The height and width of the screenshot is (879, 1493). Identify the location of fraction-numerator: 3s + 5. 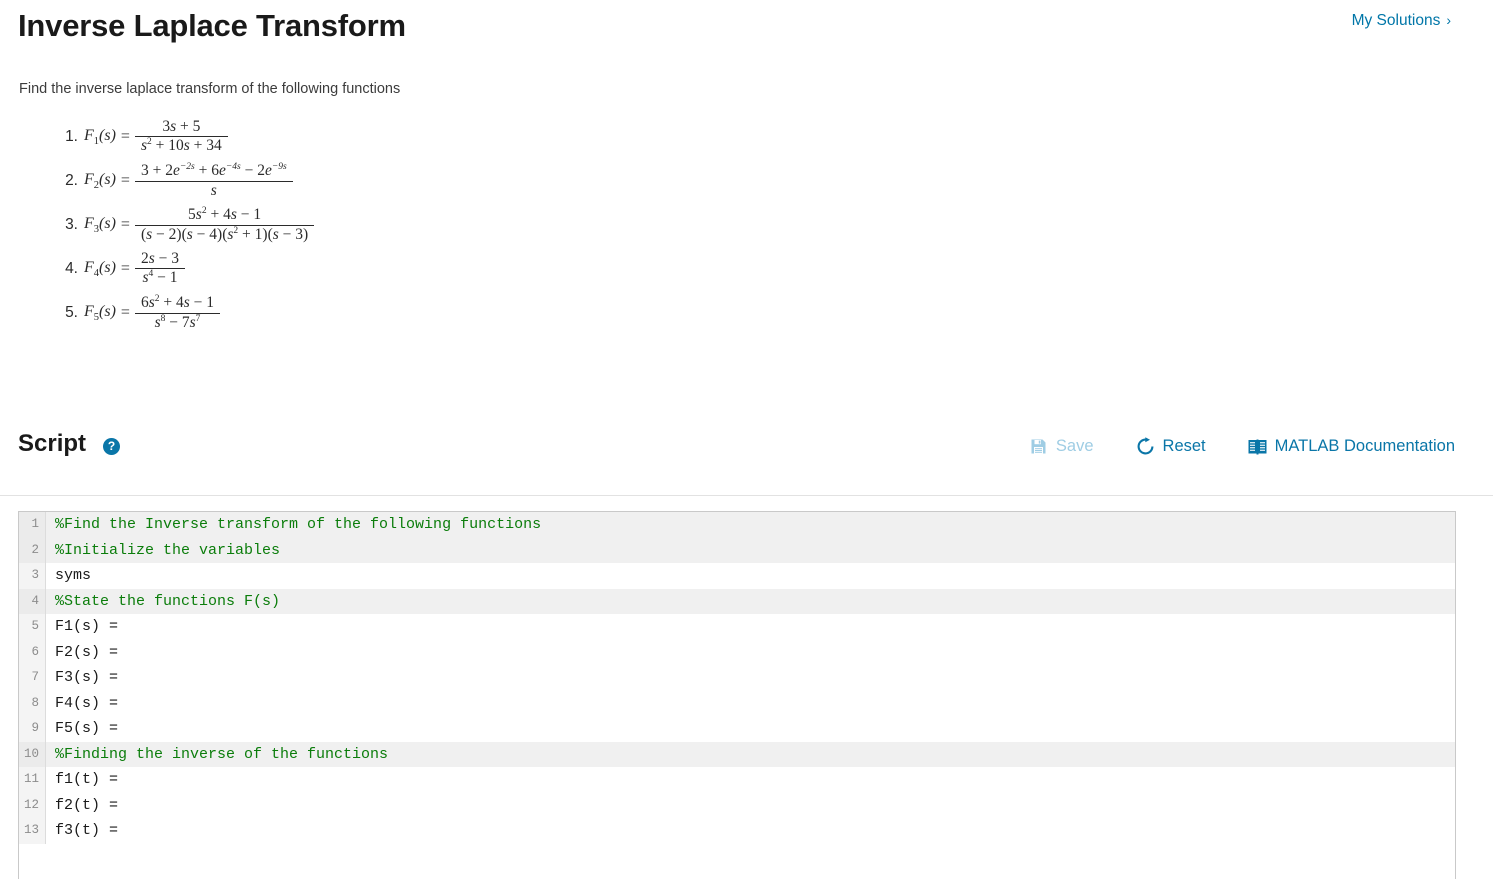
(181, 127).